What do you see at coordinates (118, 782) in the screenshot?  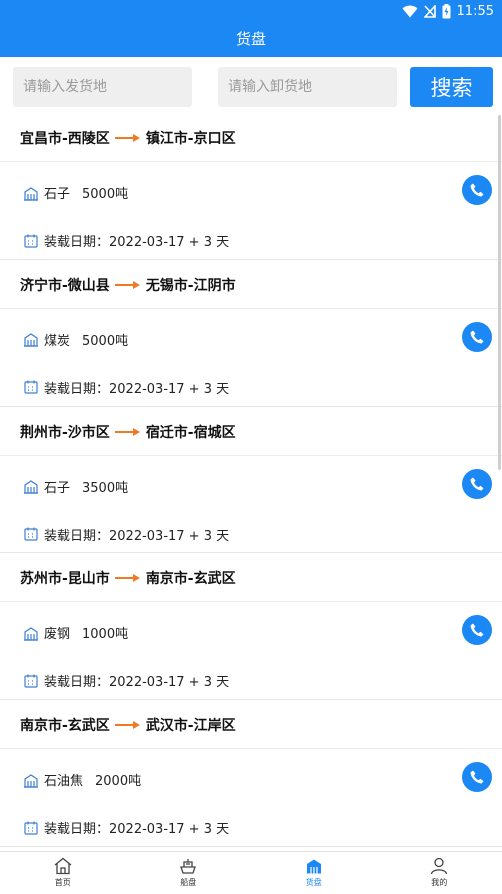 I see `cargo-amount: 2000吨` at bounding box center [118, 782].